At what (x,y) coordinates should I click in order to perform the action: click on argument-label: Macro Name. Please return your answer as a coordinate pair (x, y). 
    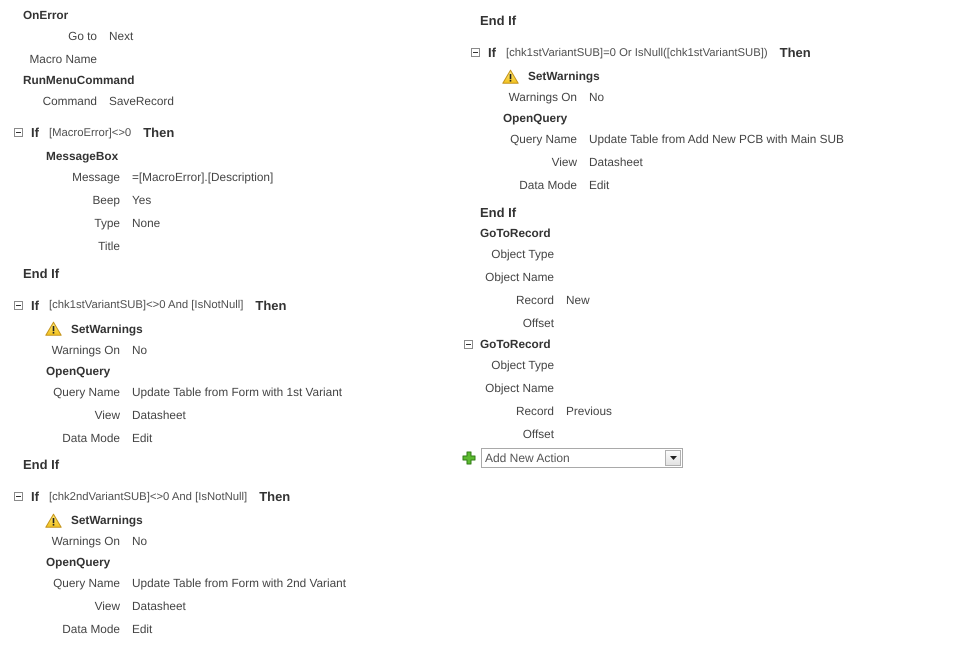
    Looking at the image, I should click on (63, 59).